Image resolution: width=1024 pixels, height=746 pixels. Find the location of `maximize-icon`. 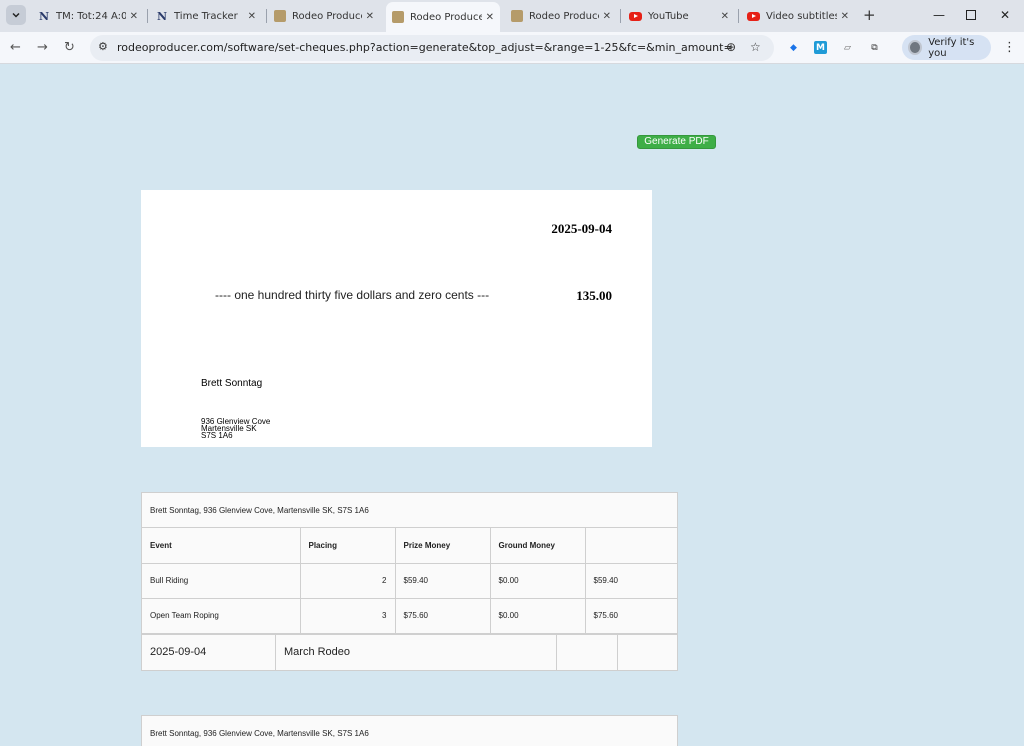

maximize-icon is located at coordinates (971, 15).